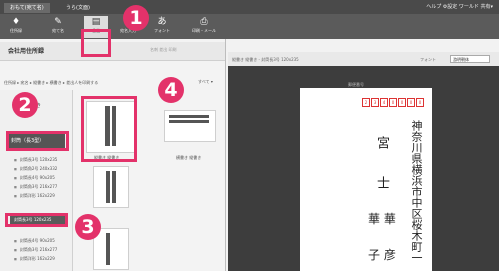 The width and height of the screenshot is (499, 271). Describe the element at coordinates (171, 90) in the screenshot. I see `step-badge-4: 4` at that location.